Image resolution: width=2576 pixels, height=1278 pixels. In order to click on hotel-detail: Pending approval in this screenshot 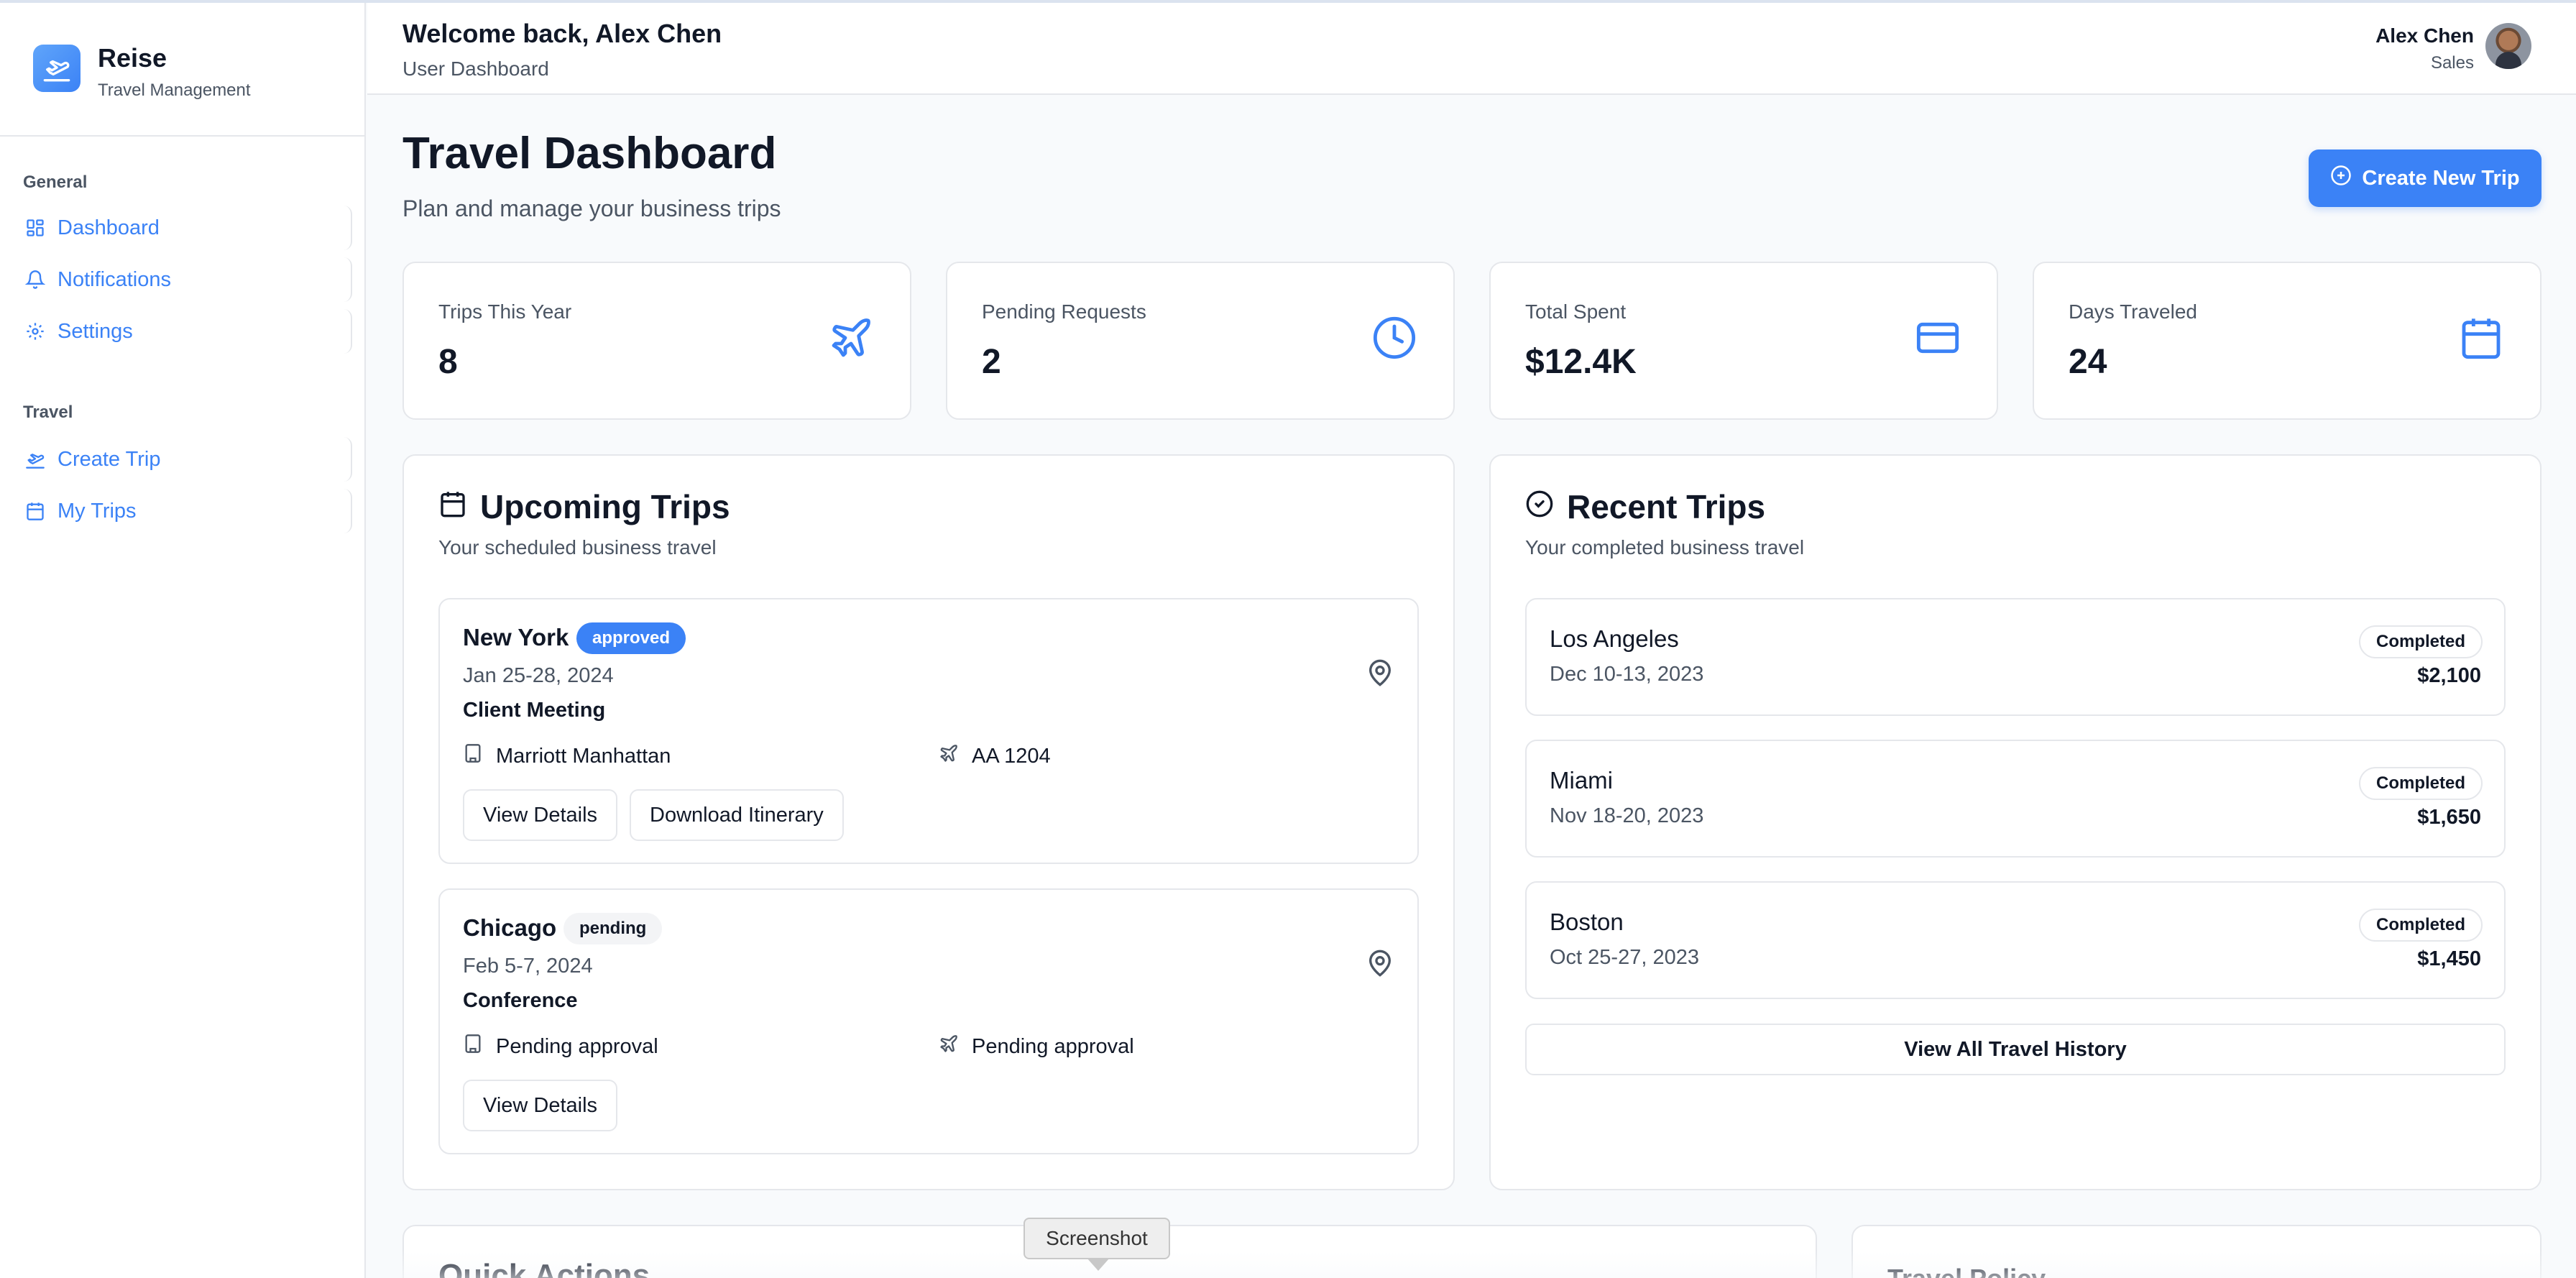, I will do `click(560, 1046)`.